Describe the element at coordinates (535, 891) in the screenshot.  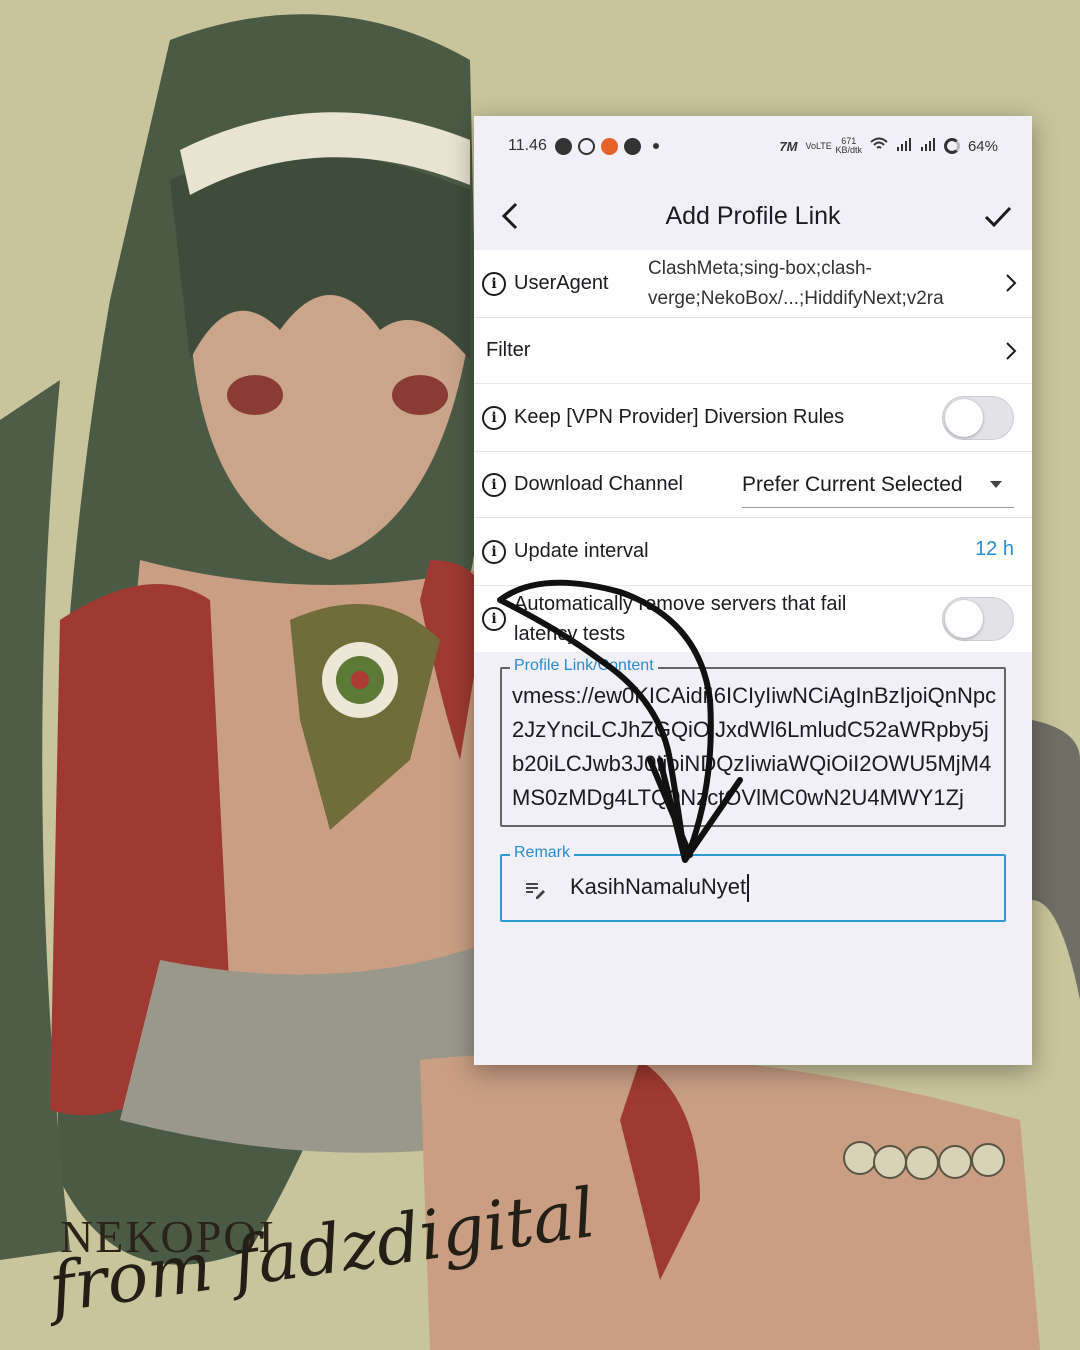
I see `edit-note-icon` at that location.